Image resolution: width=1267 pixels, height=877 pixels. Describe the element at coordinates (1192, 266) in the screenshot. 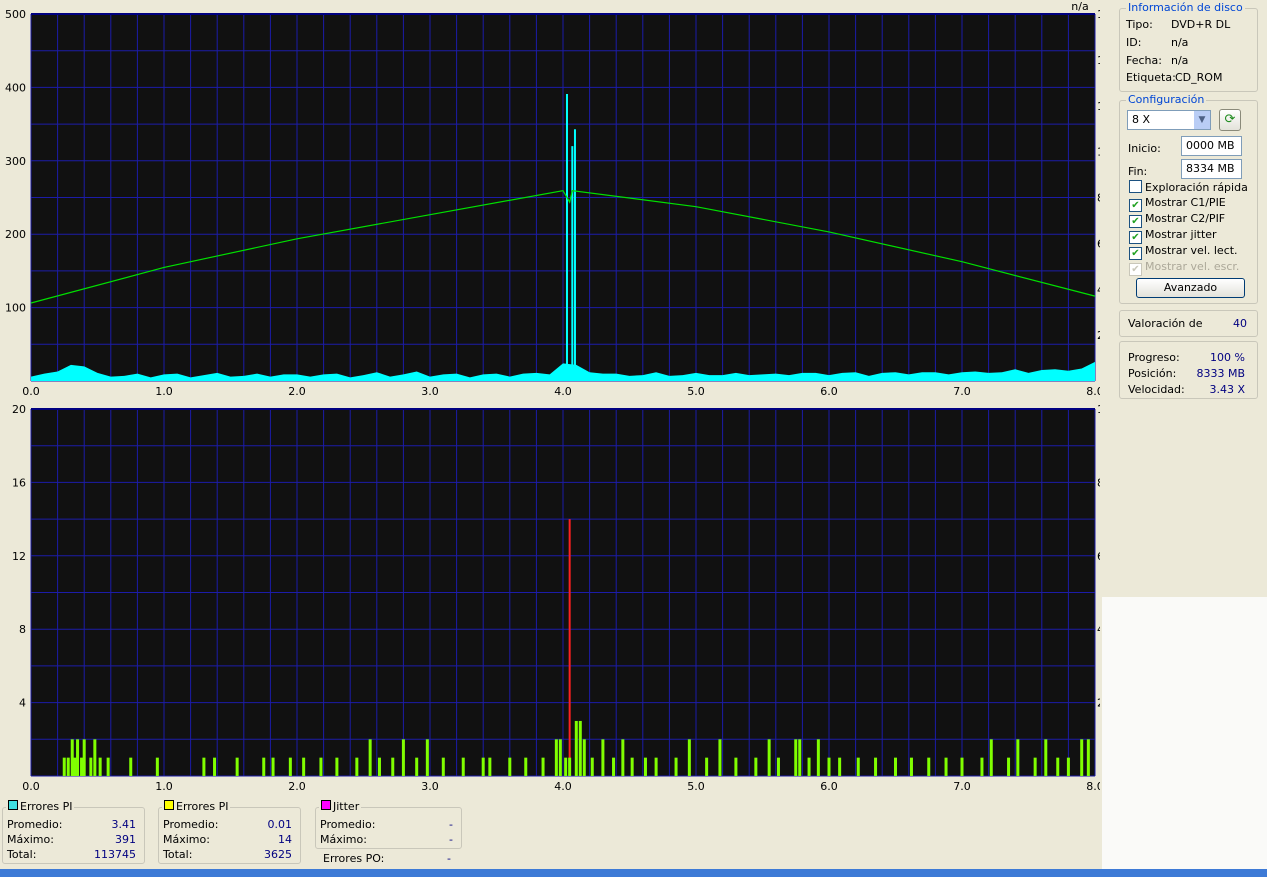

I see `checkbox-label: Mostrar vel. escr.` at that location.